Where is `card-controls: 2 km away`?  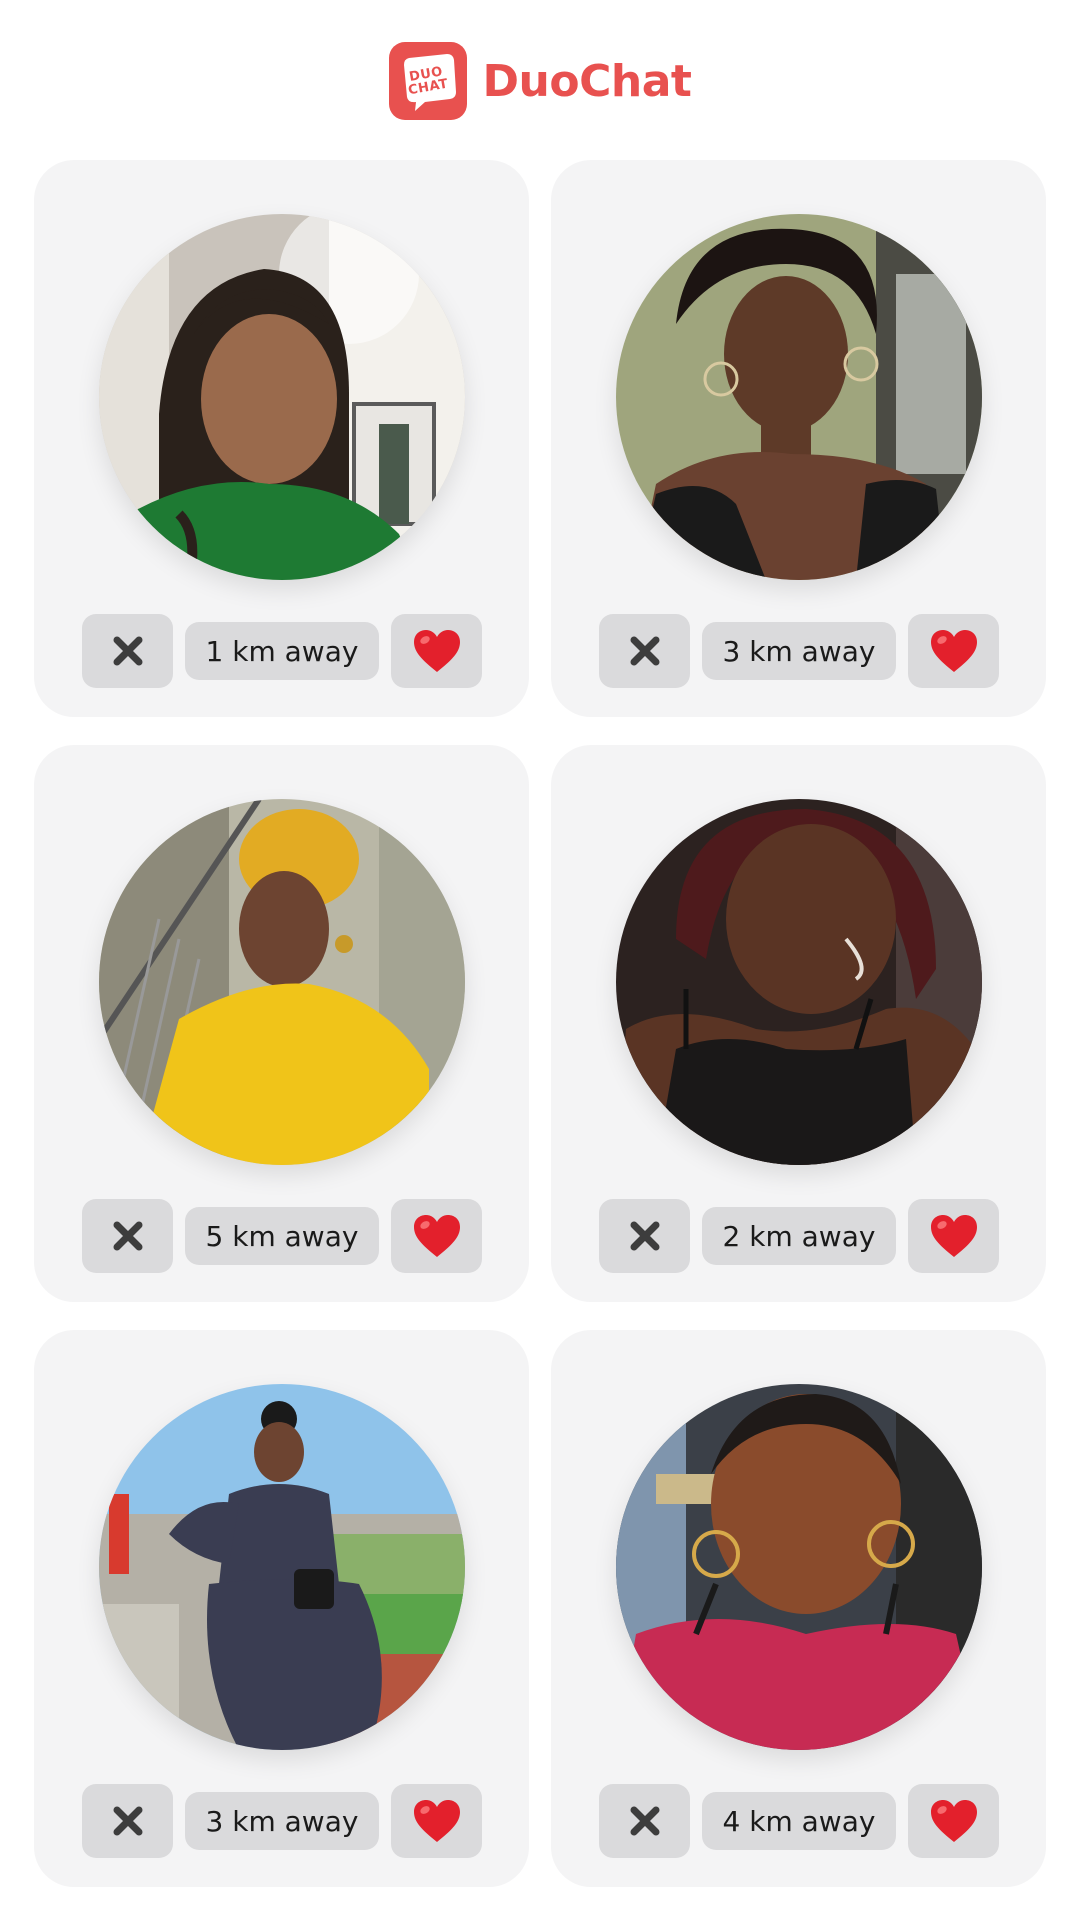 card-controls: 2 km away is located at coordinates (799, 1236).